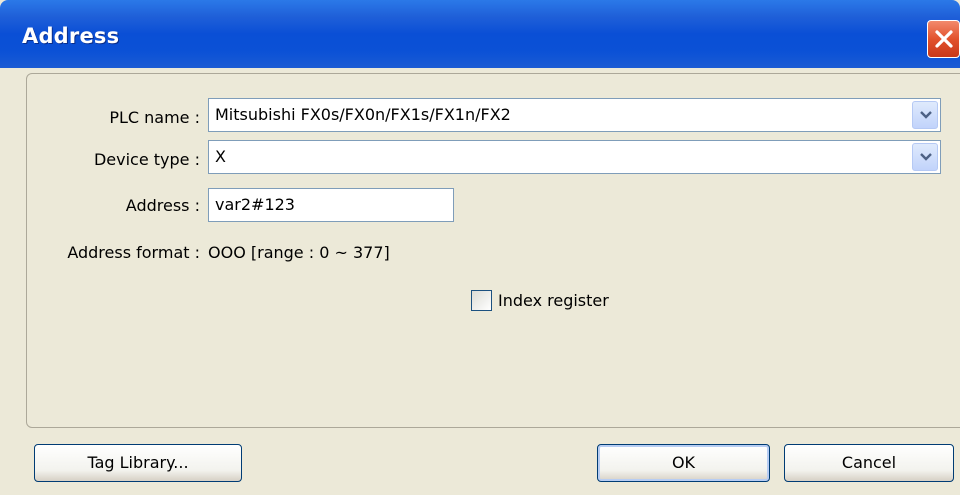  I want to click on plc-name-label: PLC name :, so click(154, 117).